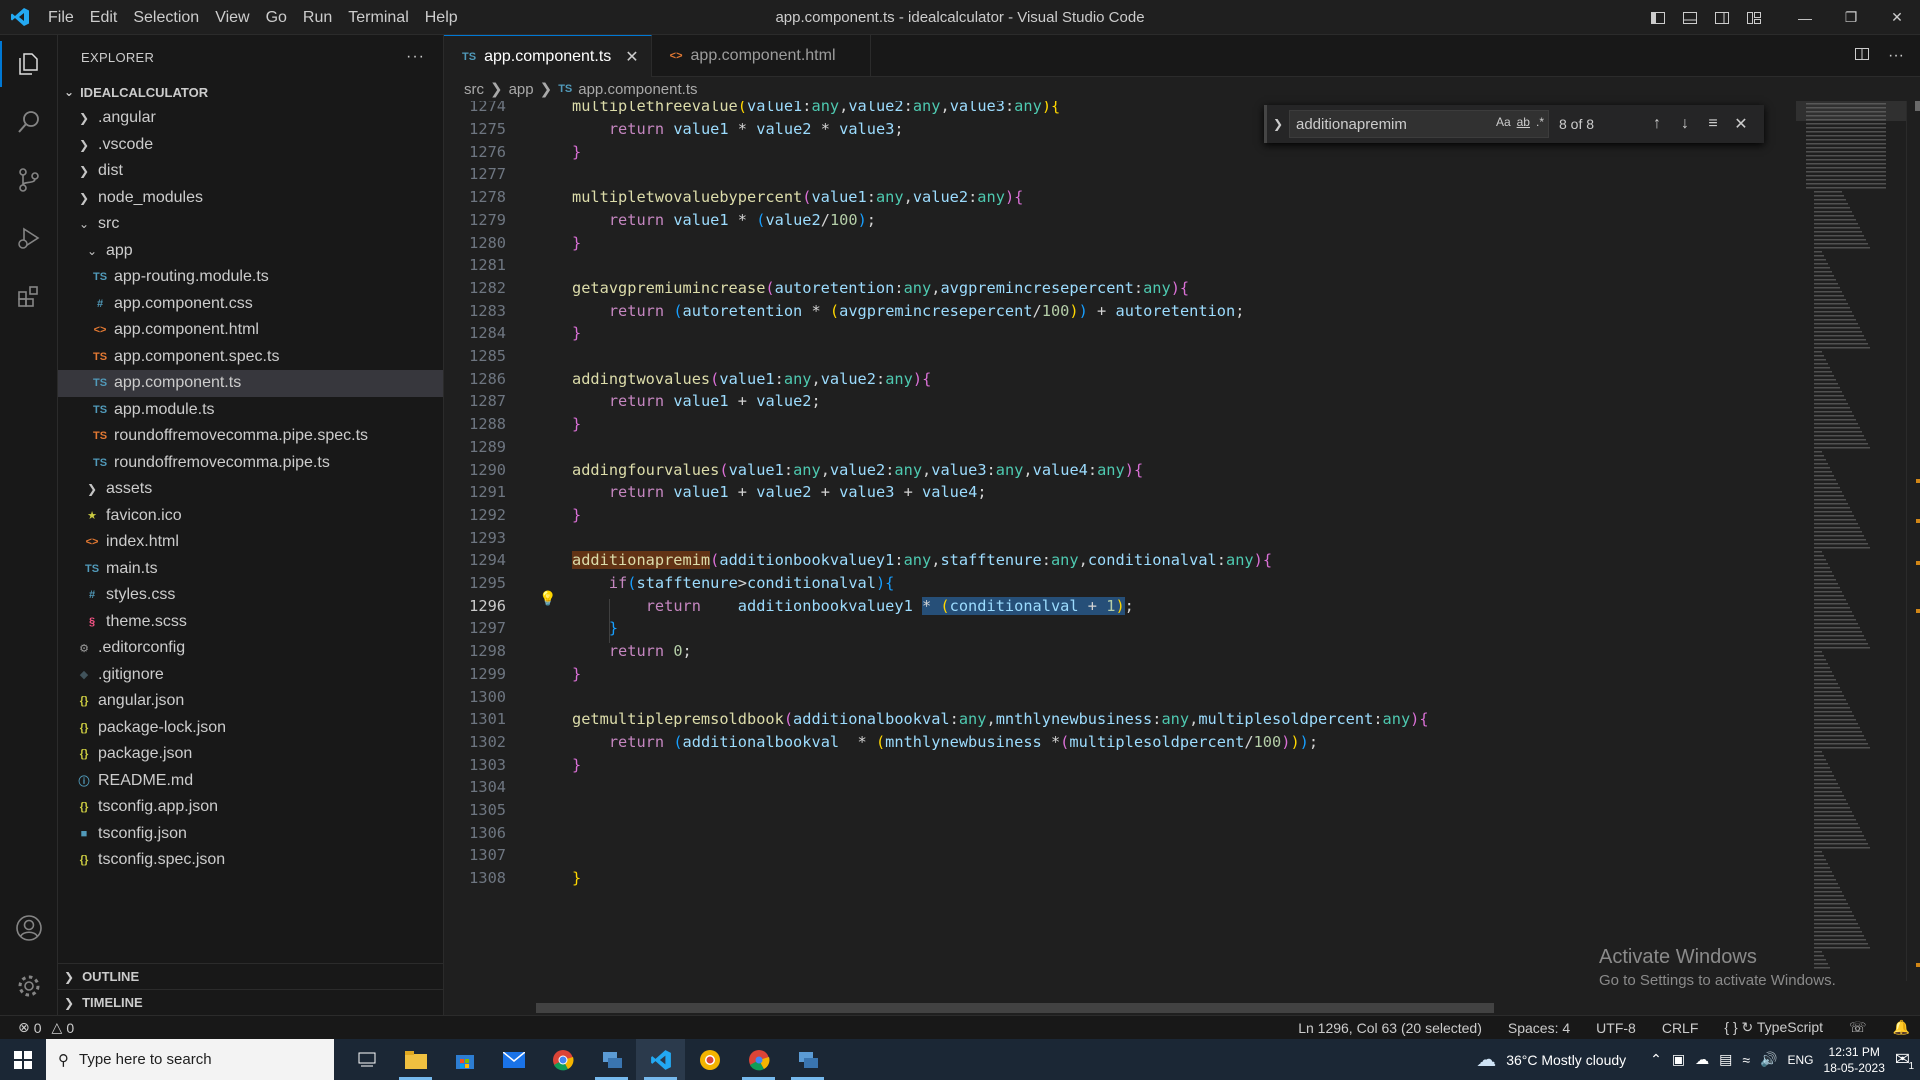  Describe the element at coordinates (1896, 56) in the screenshot. I see `editor-more-icon: ···` at that location.